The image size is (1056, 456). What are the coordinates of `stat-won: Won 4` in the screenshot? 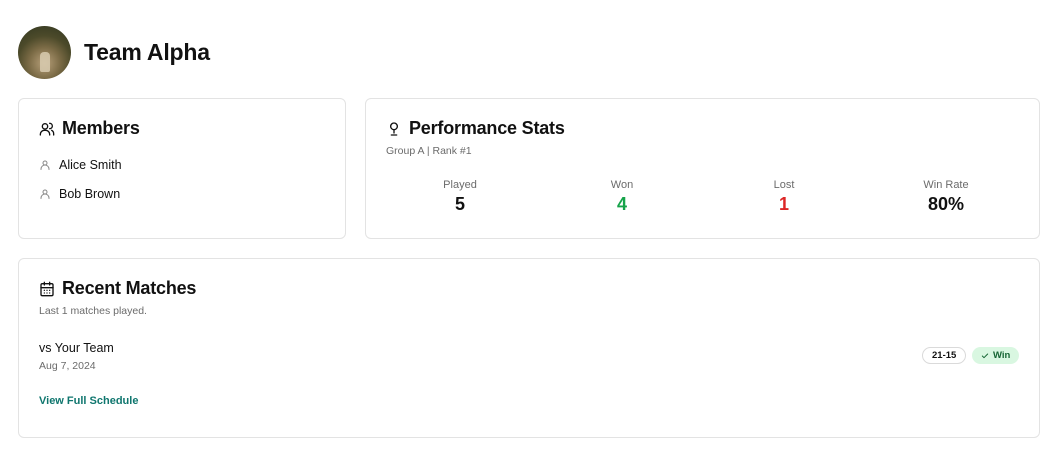 It's located at (622, 197).